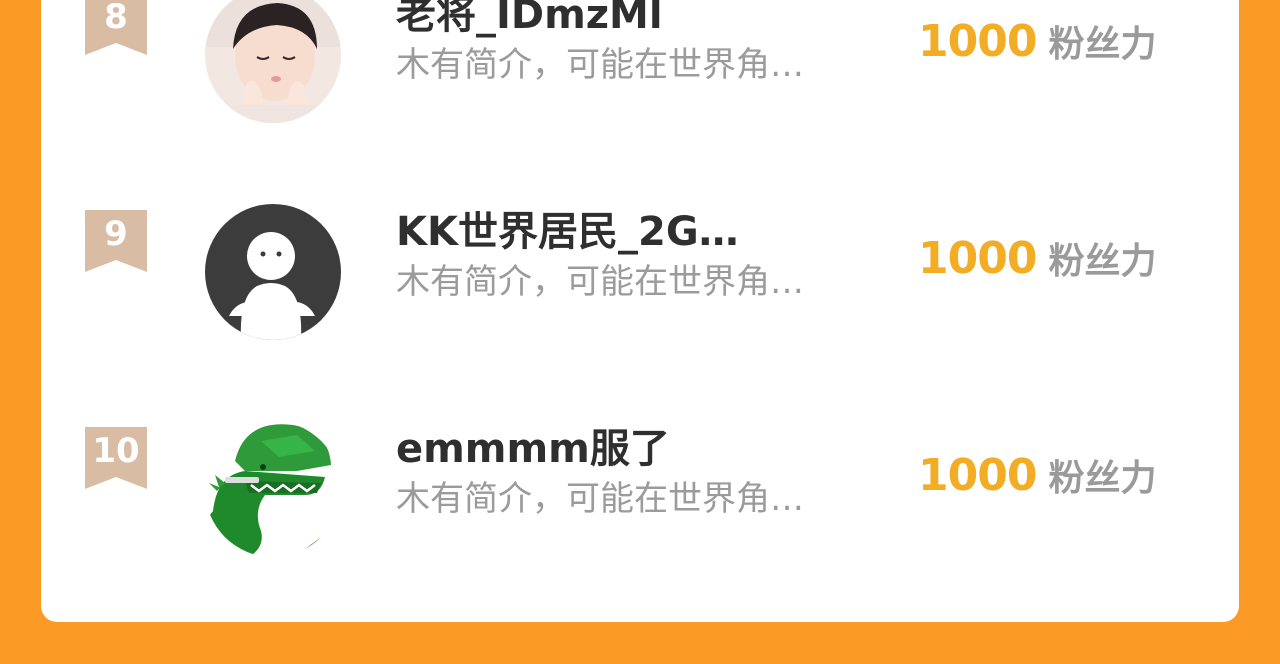  Describe the element at coordinates (116, 451) in the screenshot. I see `rank-number: 10` at that location.